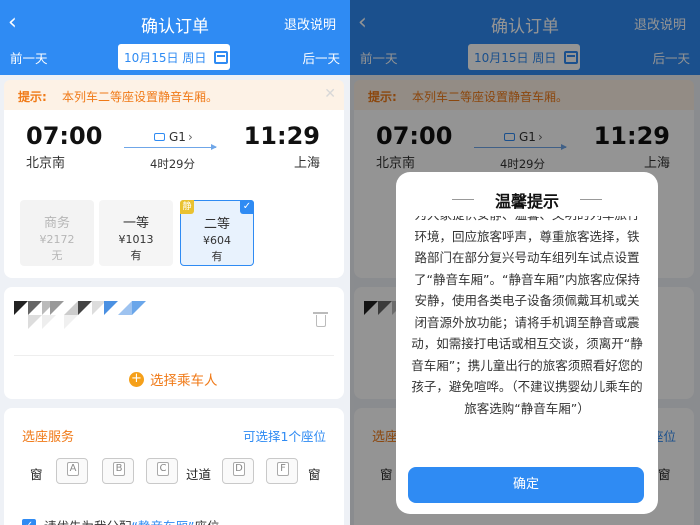  What do you see at coordinates (187, 207) in the screenshot?
I see `quiet-car-badge: 静` at bounding box center [187, 207].